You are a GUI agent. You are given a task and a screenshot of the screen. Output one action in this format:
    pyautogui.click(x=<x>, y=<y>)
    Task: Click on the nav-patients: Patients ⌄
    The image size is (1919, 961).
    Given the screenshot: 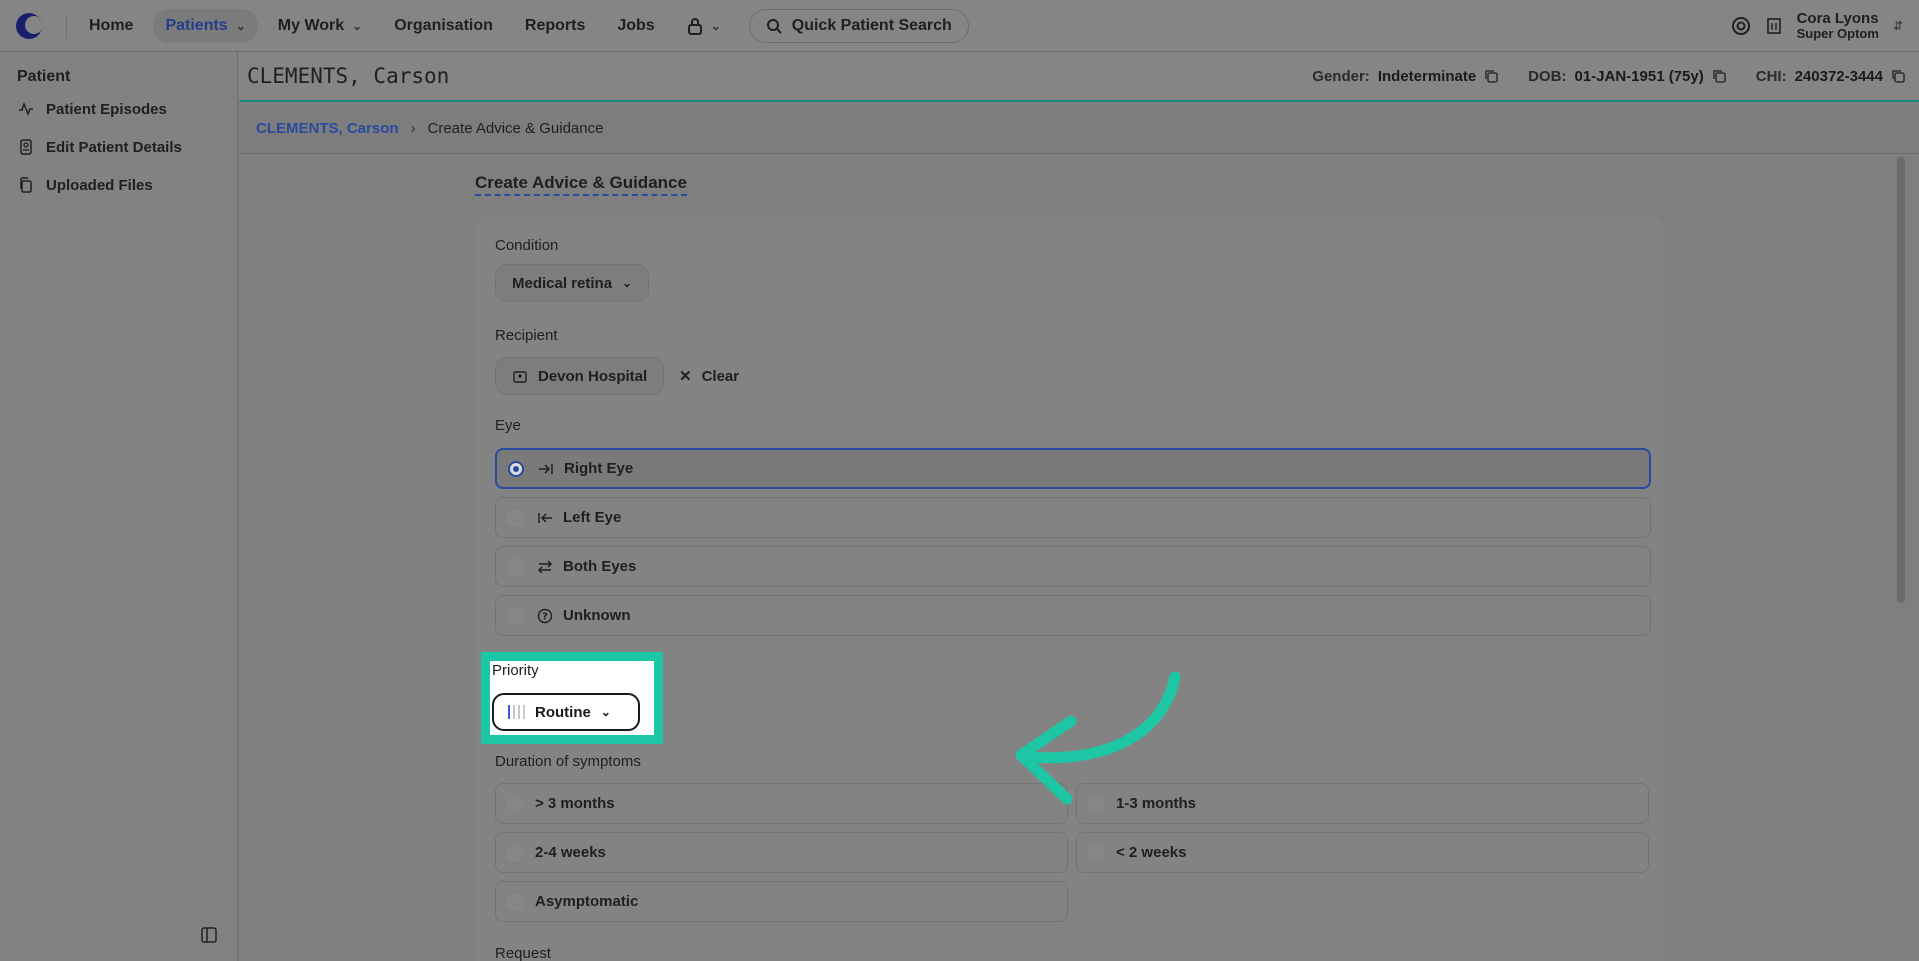 What is the action you would take?
    pyautogui.click(x=205, y=25)
    